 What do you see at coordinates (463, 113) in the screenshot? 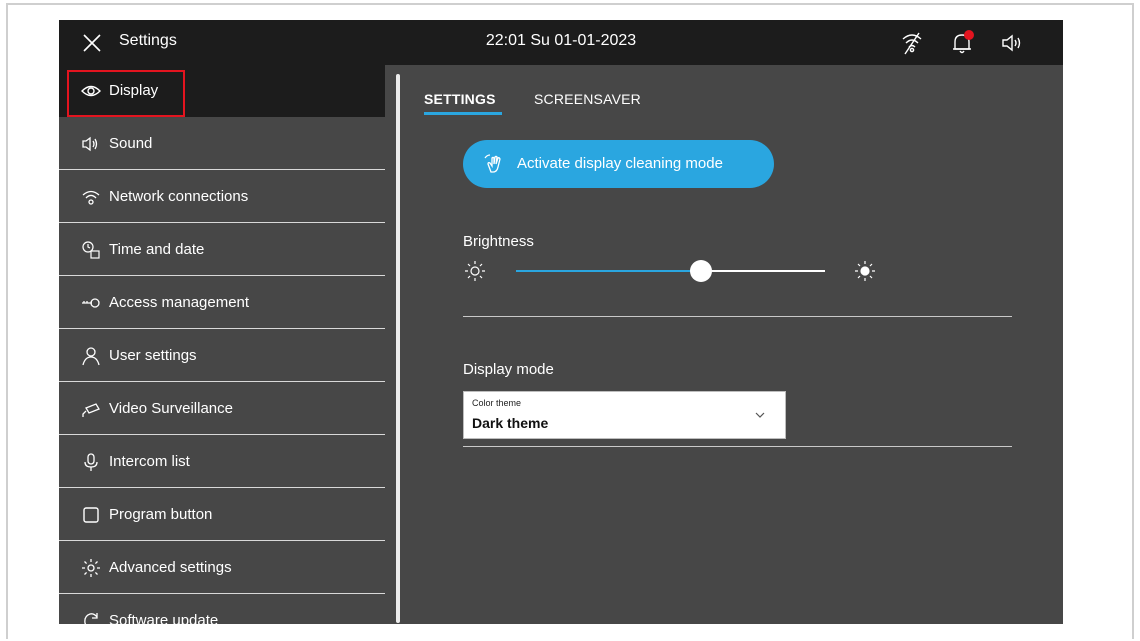
I see `active-tab-indicator` at bounding box center [463, 113].